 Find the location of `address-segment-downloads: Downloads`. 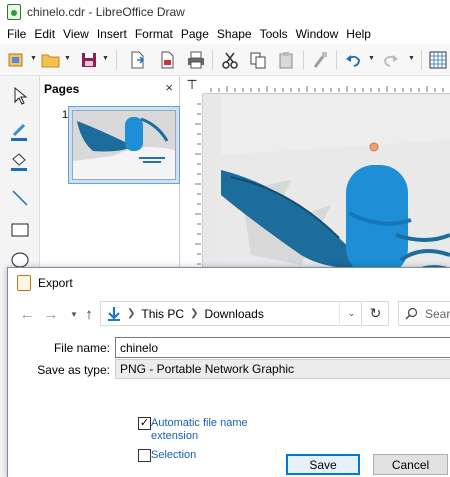

address-segment-downloads: Downloads is located at coordinates (233, 314).